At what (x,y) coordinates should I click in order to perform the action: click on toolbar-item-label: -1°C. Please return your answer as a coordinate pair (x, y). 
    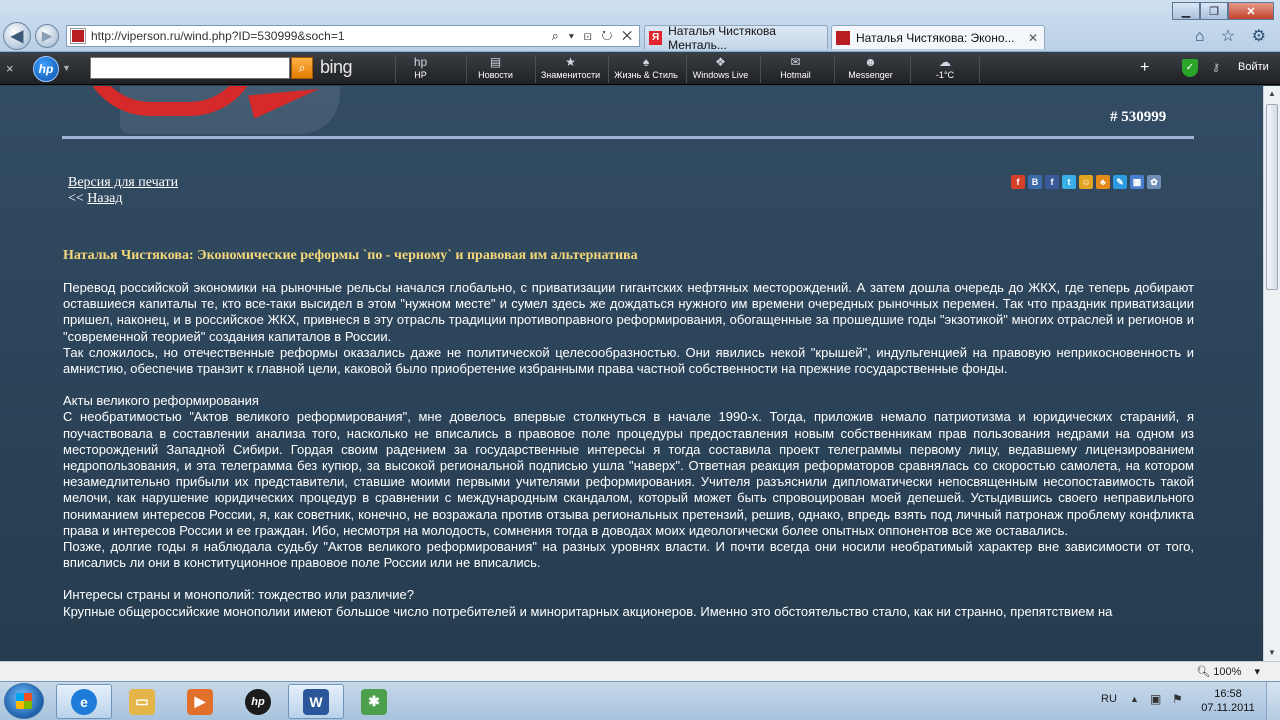
    Looking at the image, I should click on (945, 75).